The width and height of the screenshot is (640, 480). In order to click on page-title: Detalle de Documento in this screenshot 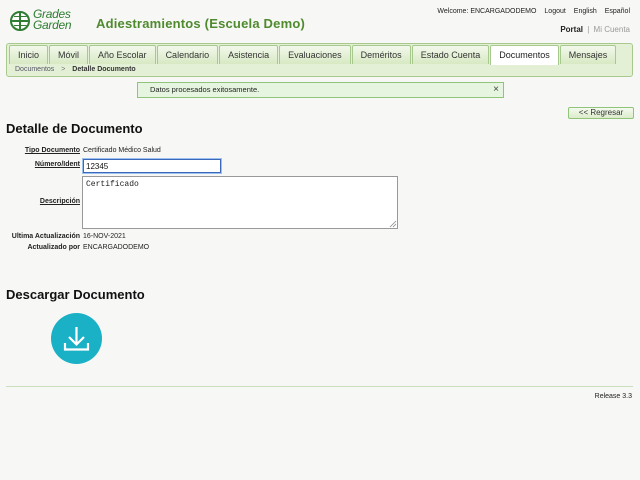, I will do `click(74, 128)`.